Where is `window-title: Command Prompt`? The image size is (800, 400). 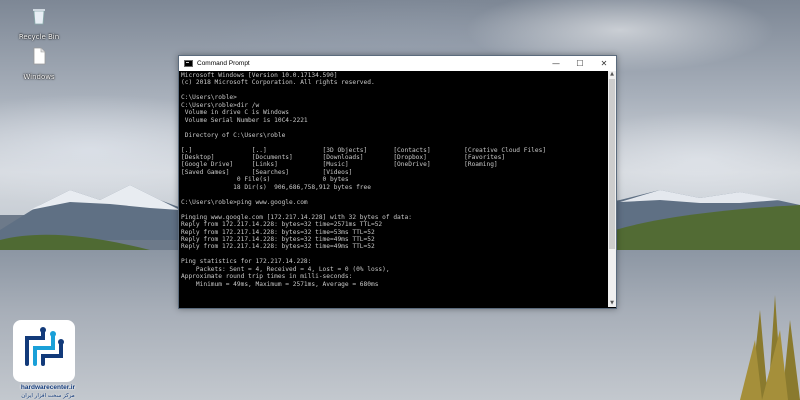 window-title: Command Prompt is located at coordinates (223, 63).